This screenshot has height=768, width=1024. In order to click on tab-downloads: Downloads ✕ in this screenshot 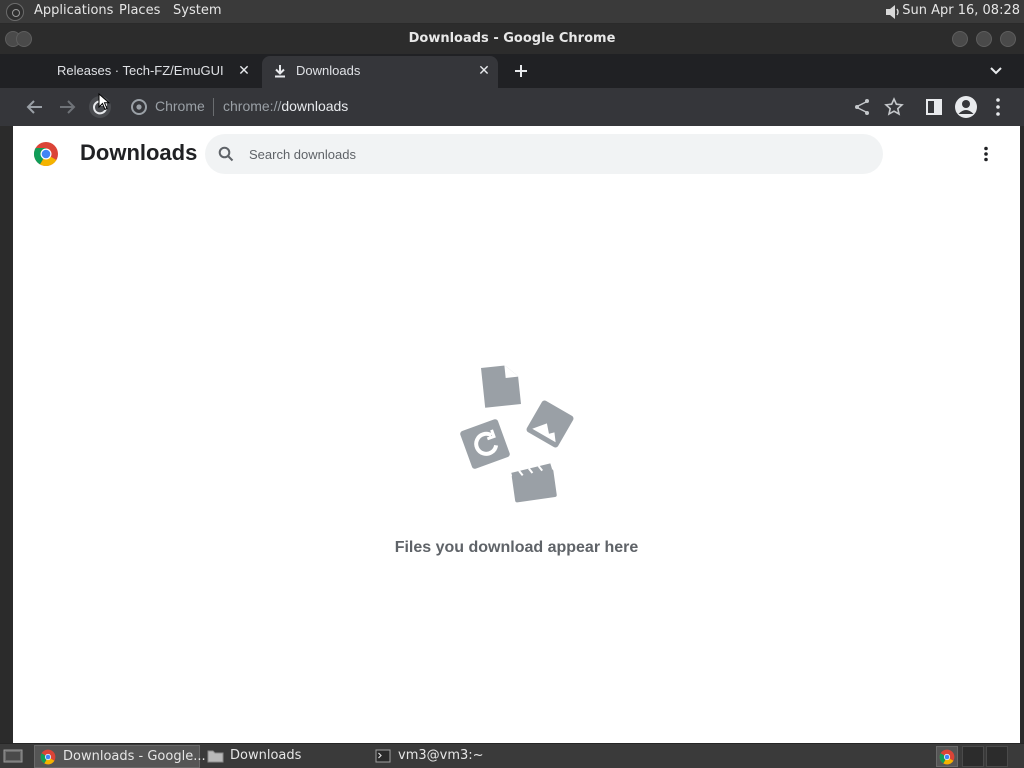, I will do `click(380, 72)`.